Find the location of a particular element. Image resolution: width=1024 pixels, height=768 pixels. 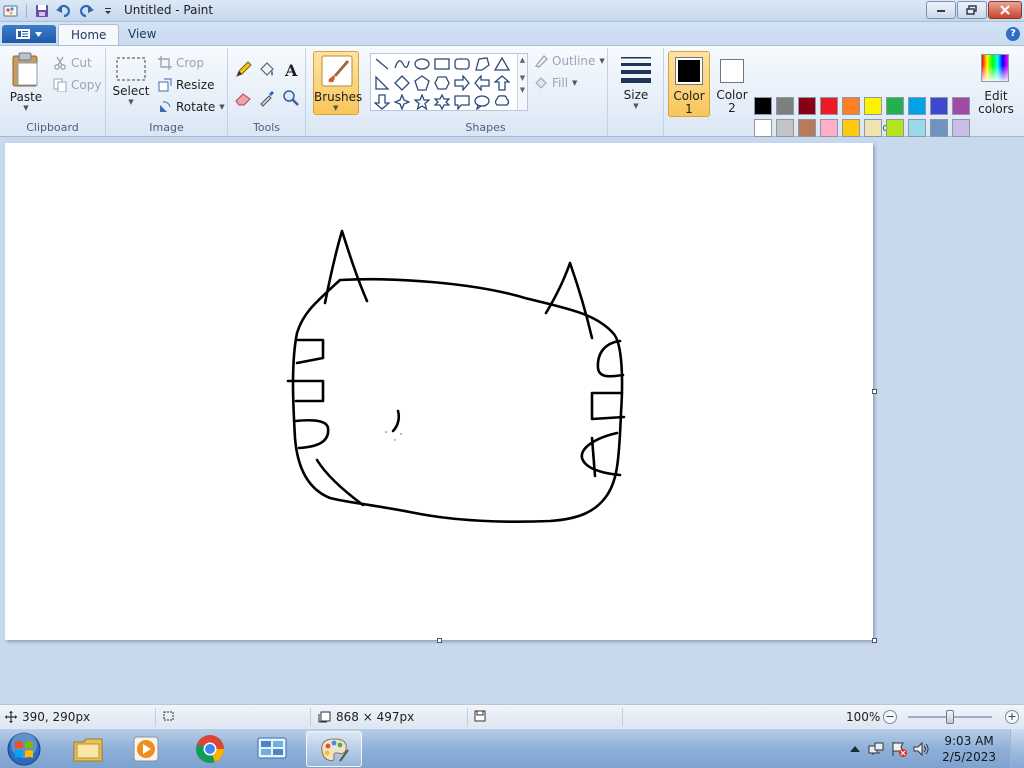

cloud-callout-shape-icon is located at coordinates (502, 102).